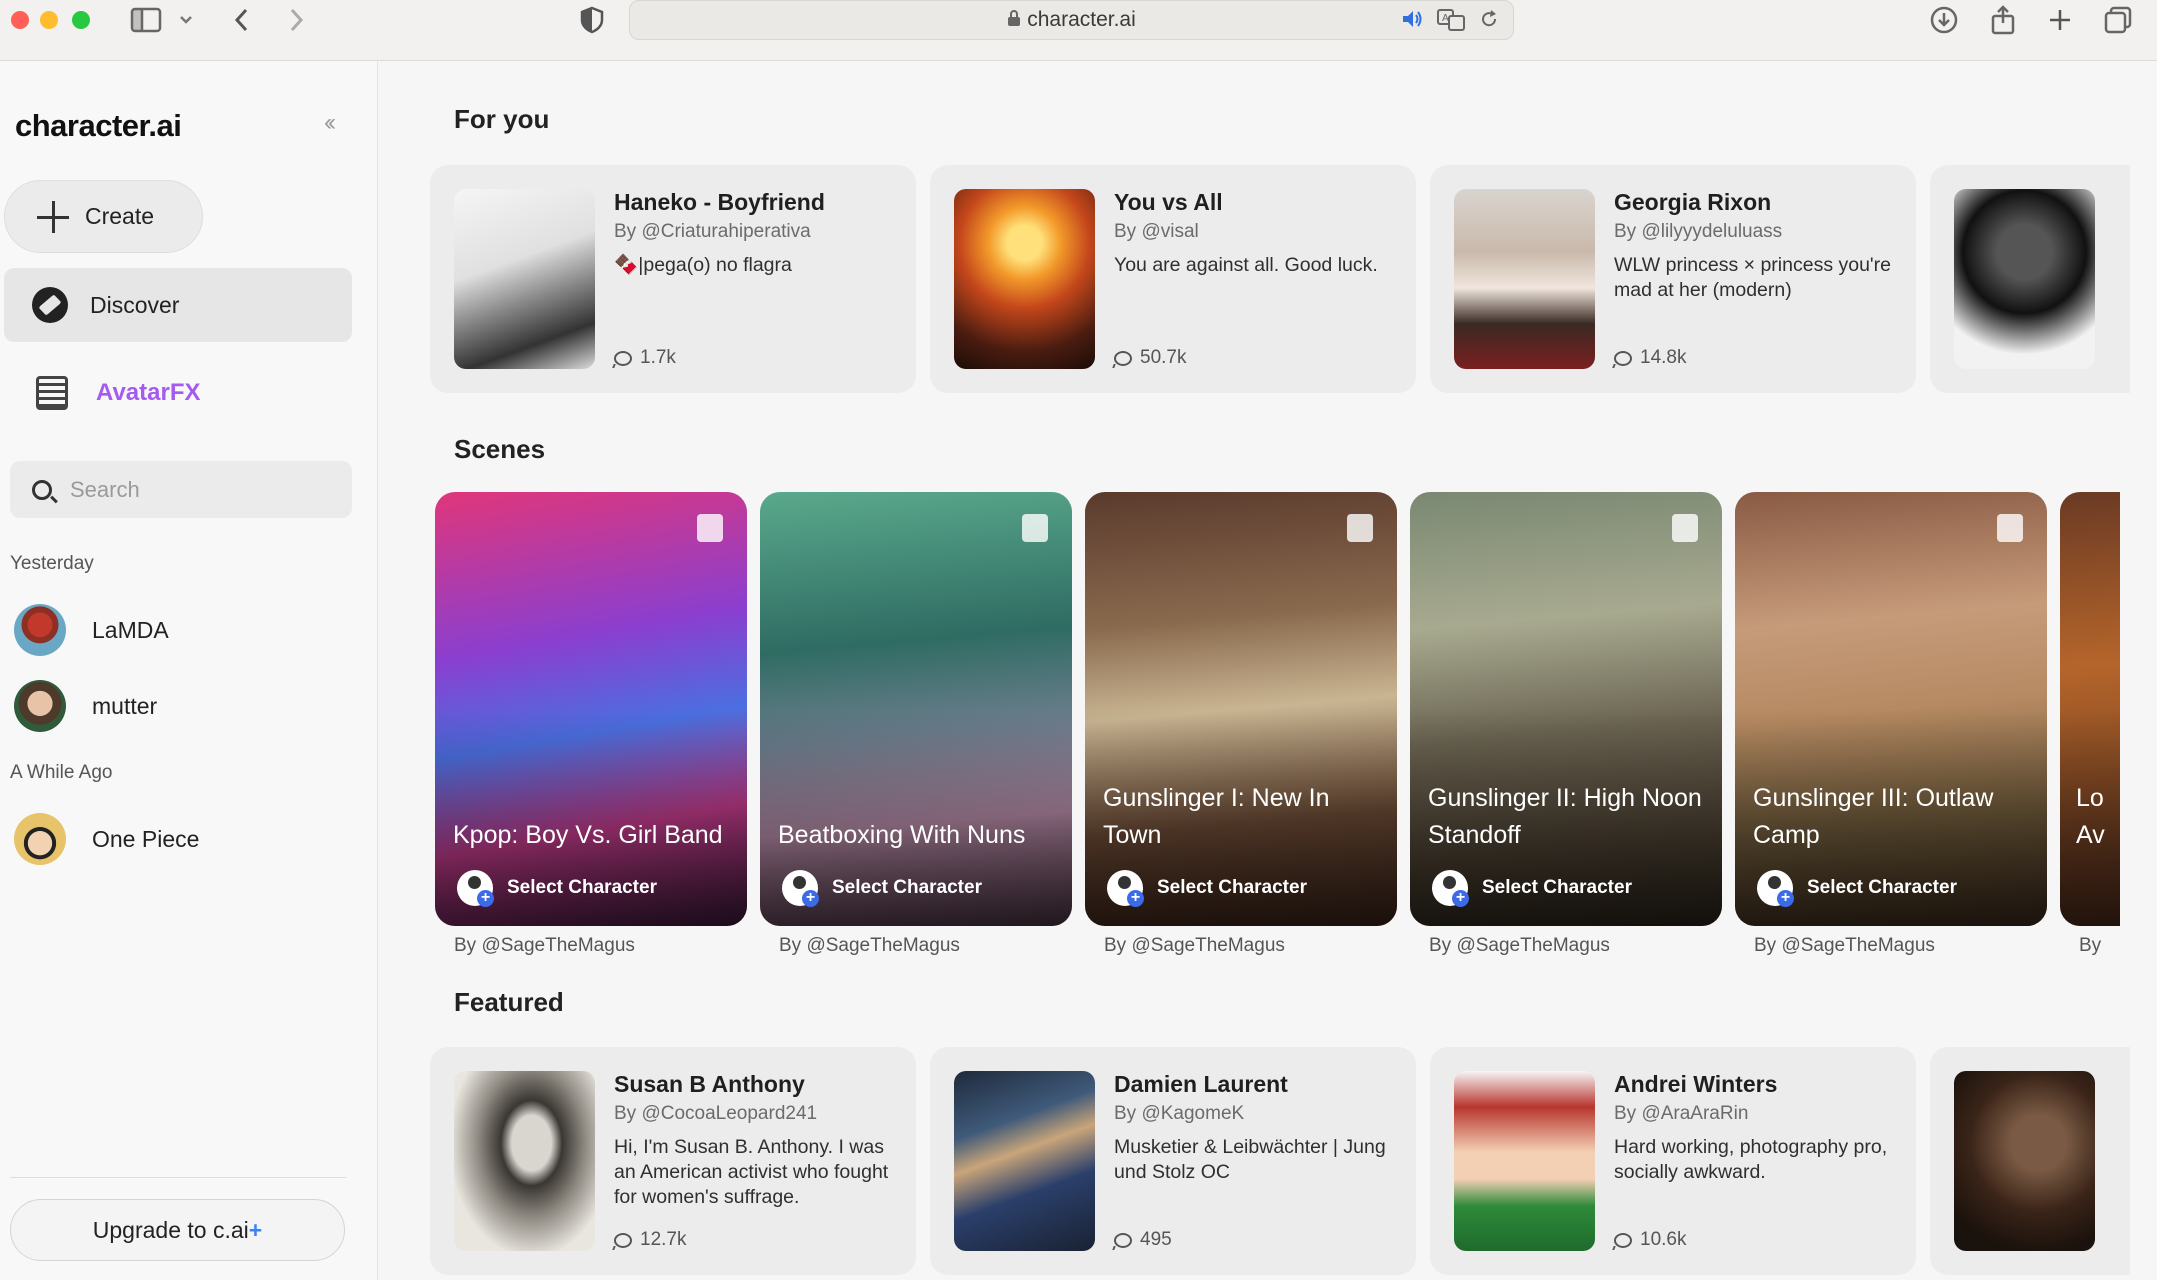 The height and width of the screenshot is (1280, 2157). I want to click on upgrade-label: Upgrade to c.ai, so click(170, 1229).